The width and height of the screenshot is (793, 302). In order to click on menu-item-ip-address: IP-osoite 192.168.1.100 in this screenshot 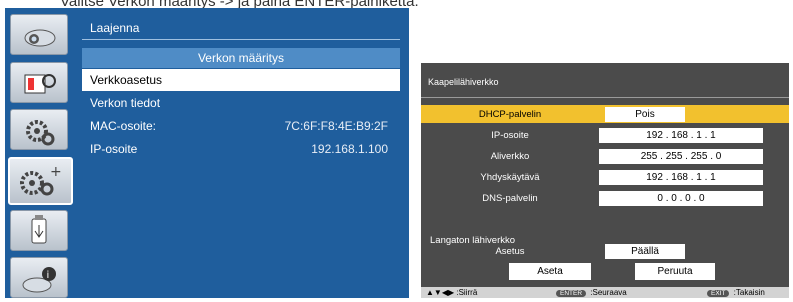, I will do `click(241, 149)`.